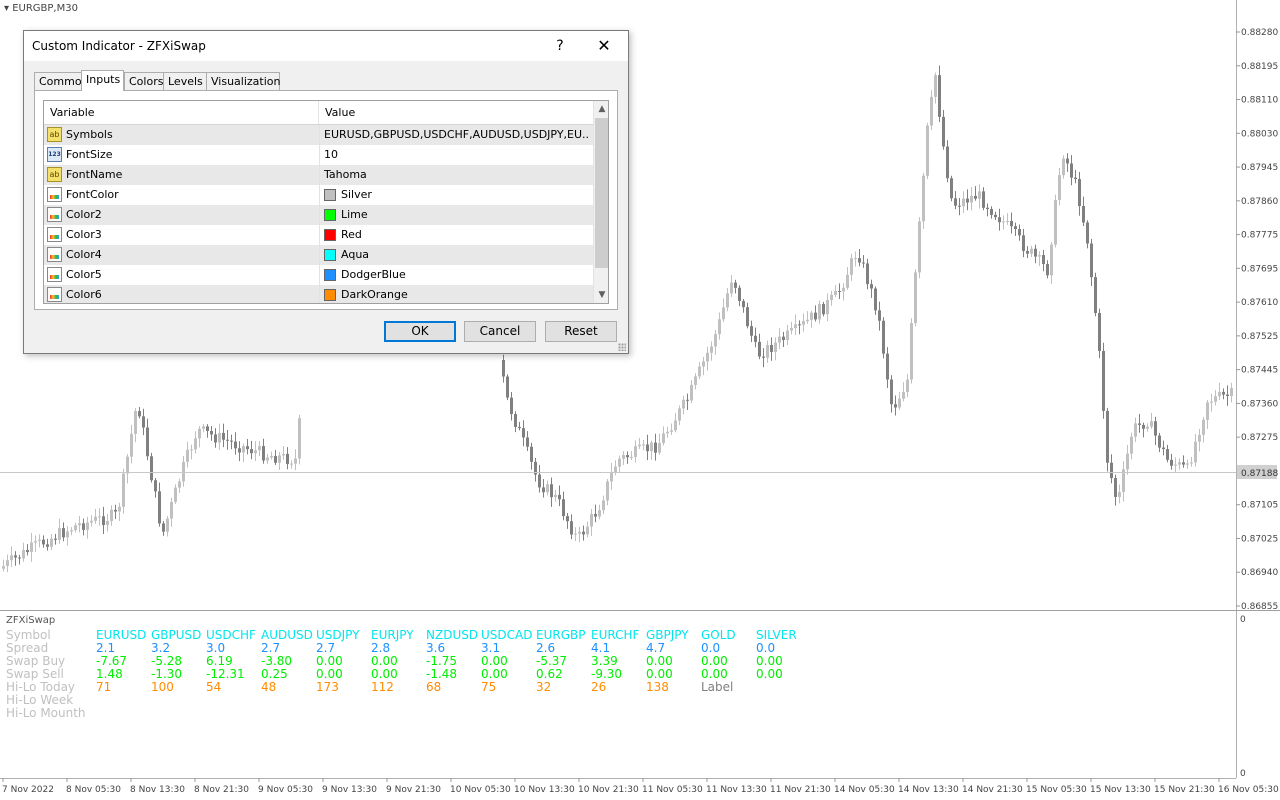  I want to click on column-header-variable: Variable, so click(181, 112).